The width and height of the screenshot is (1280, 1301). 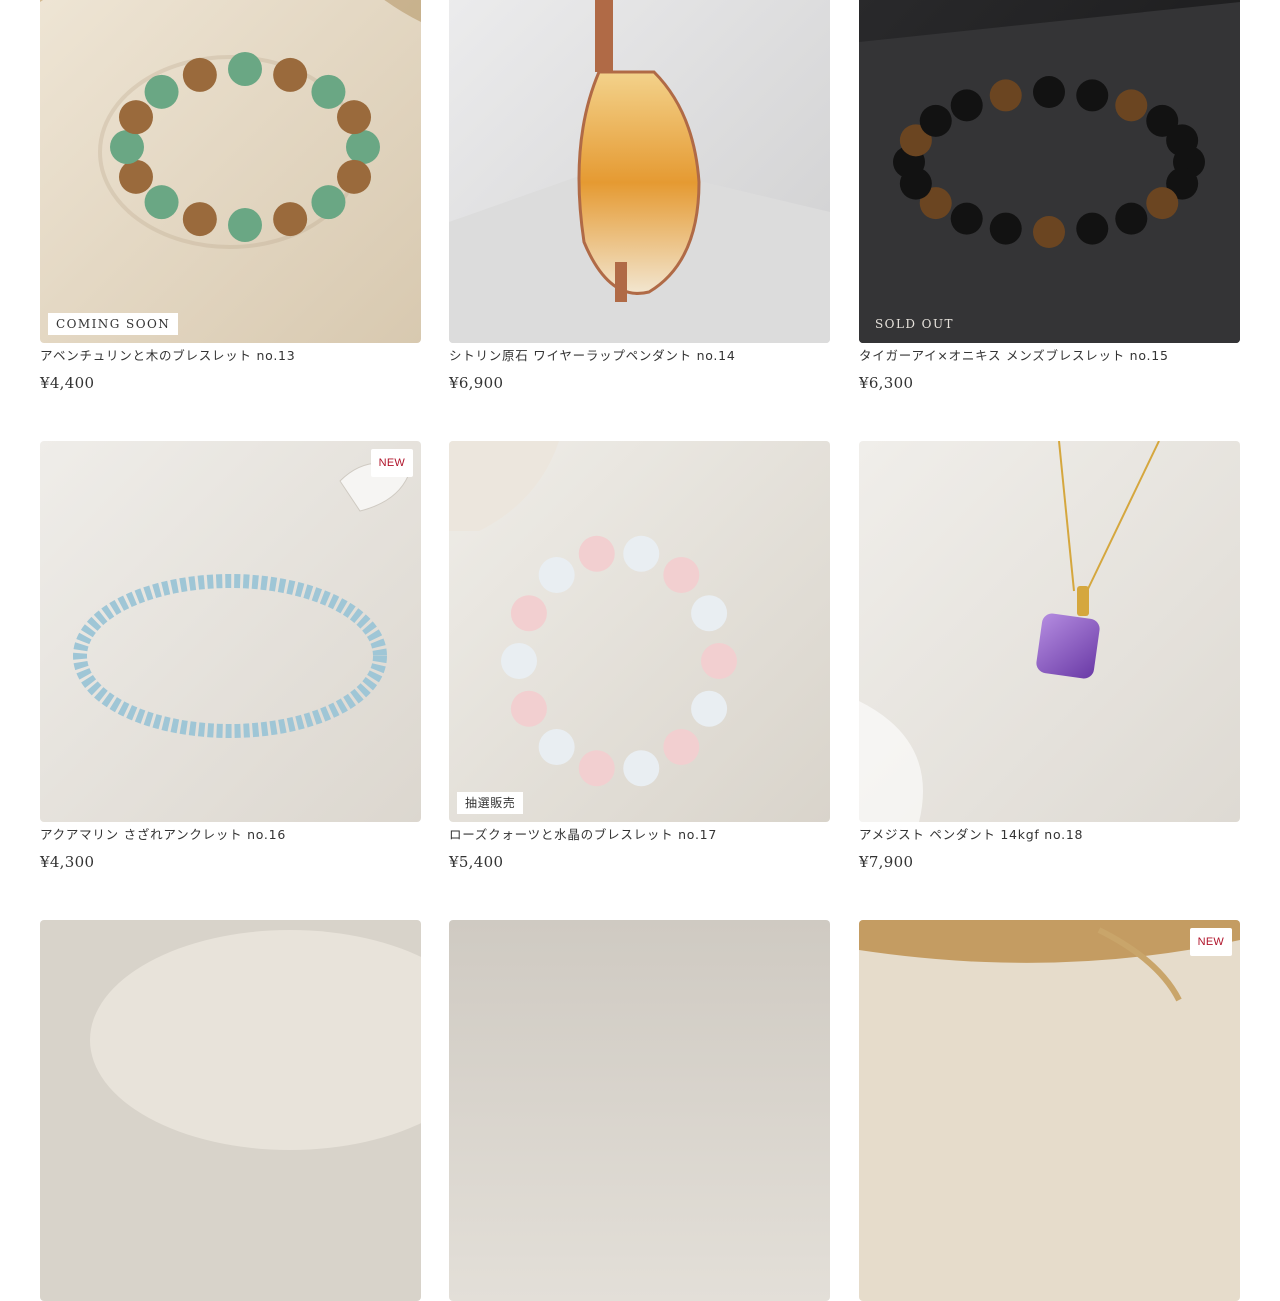 What do you see at coordinates (490, 803) in the screenshot?
I see `lottery-sale-badge: 抽選販売` at bounding box center [490, 803].